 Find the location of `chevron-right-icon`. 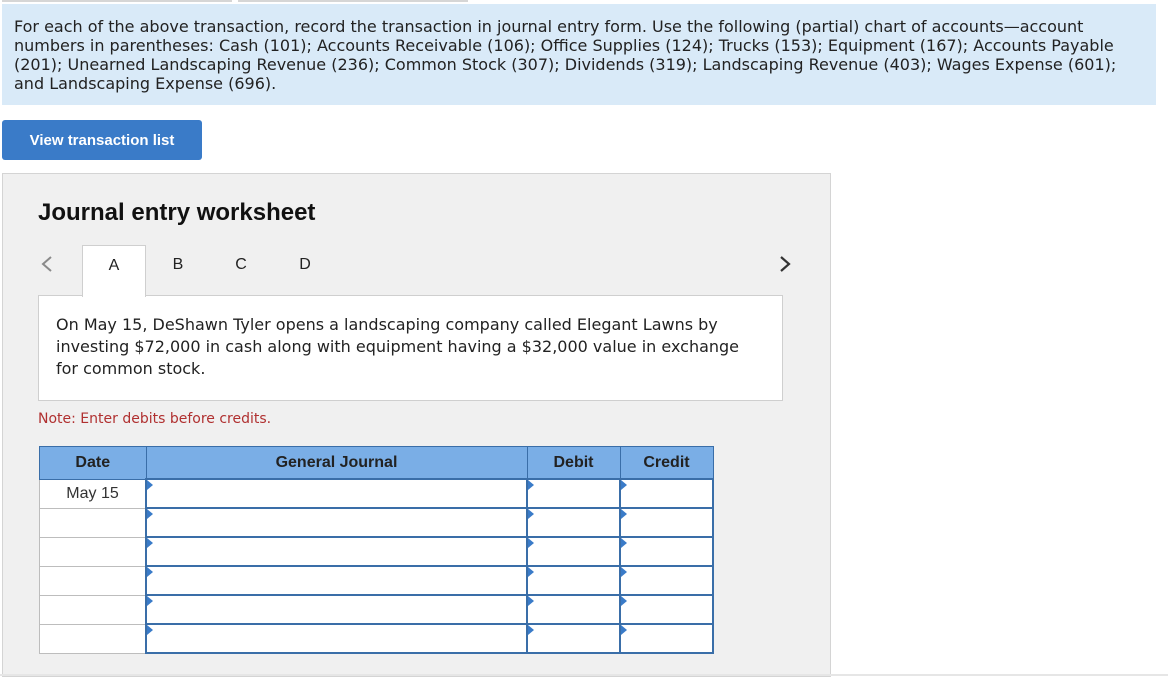

chevron-right-icon is located at coordinates (787, 264).